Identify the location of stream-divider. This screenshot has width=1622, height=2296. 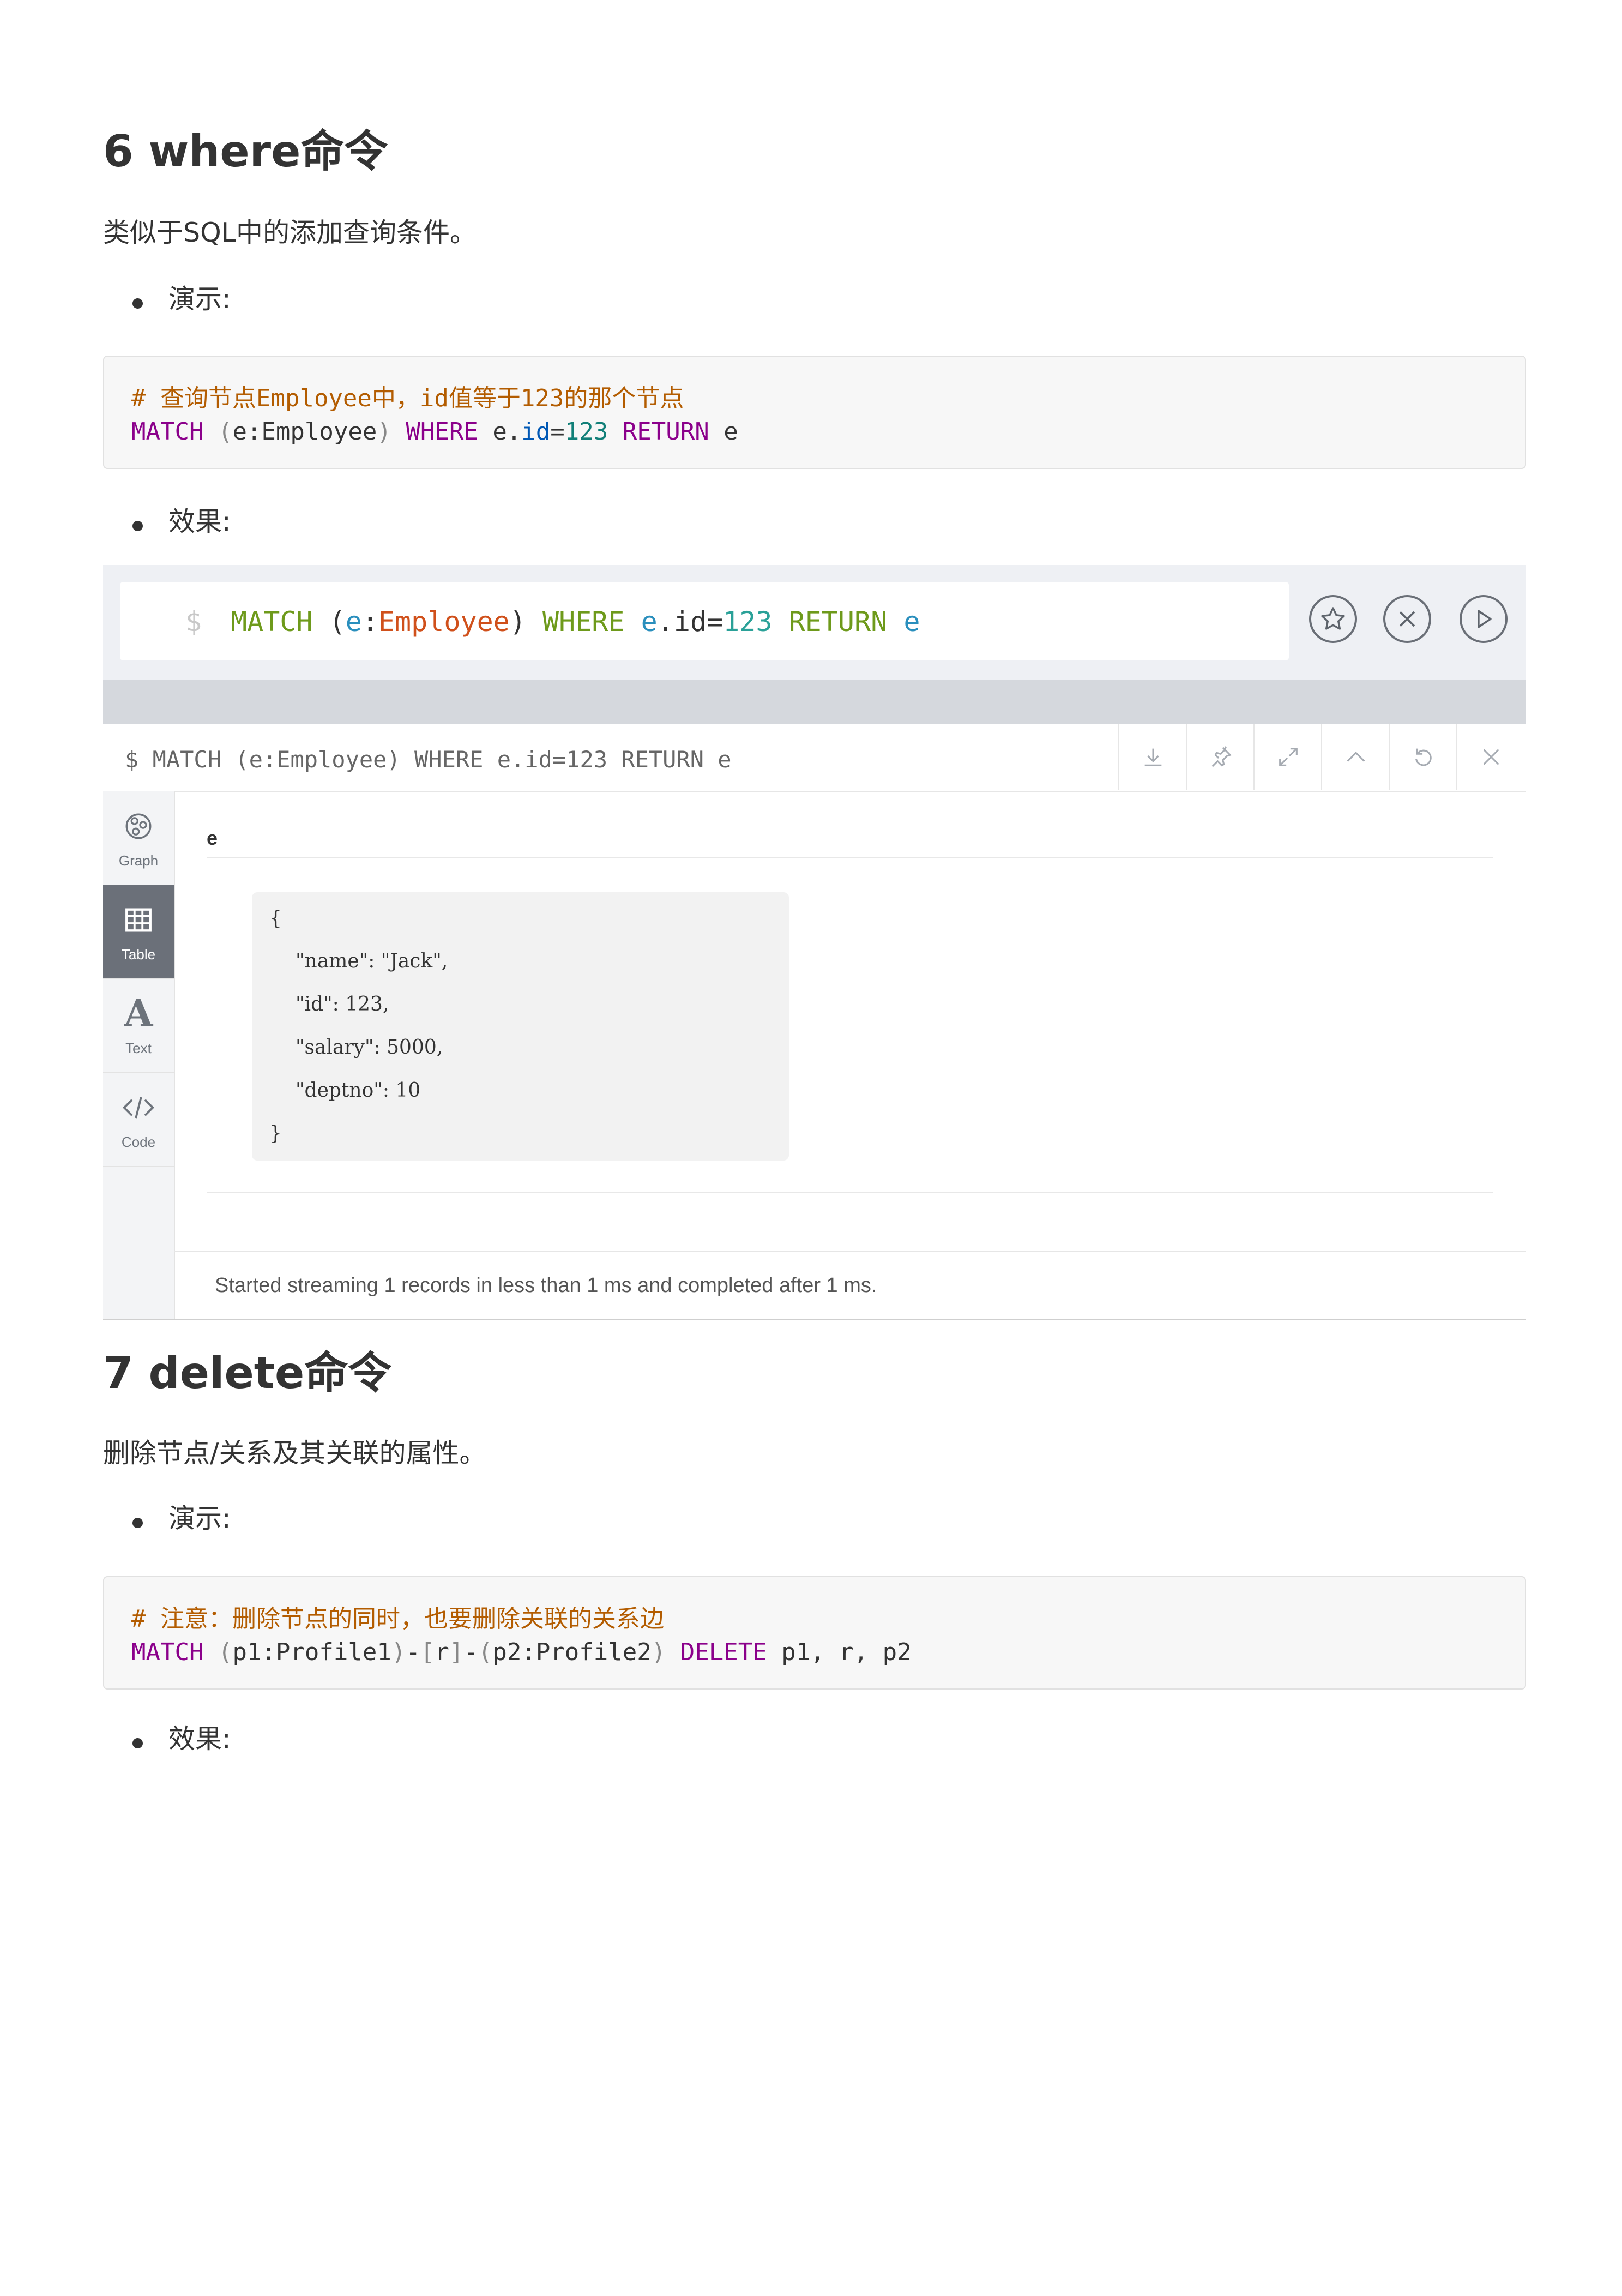
(814, 702).